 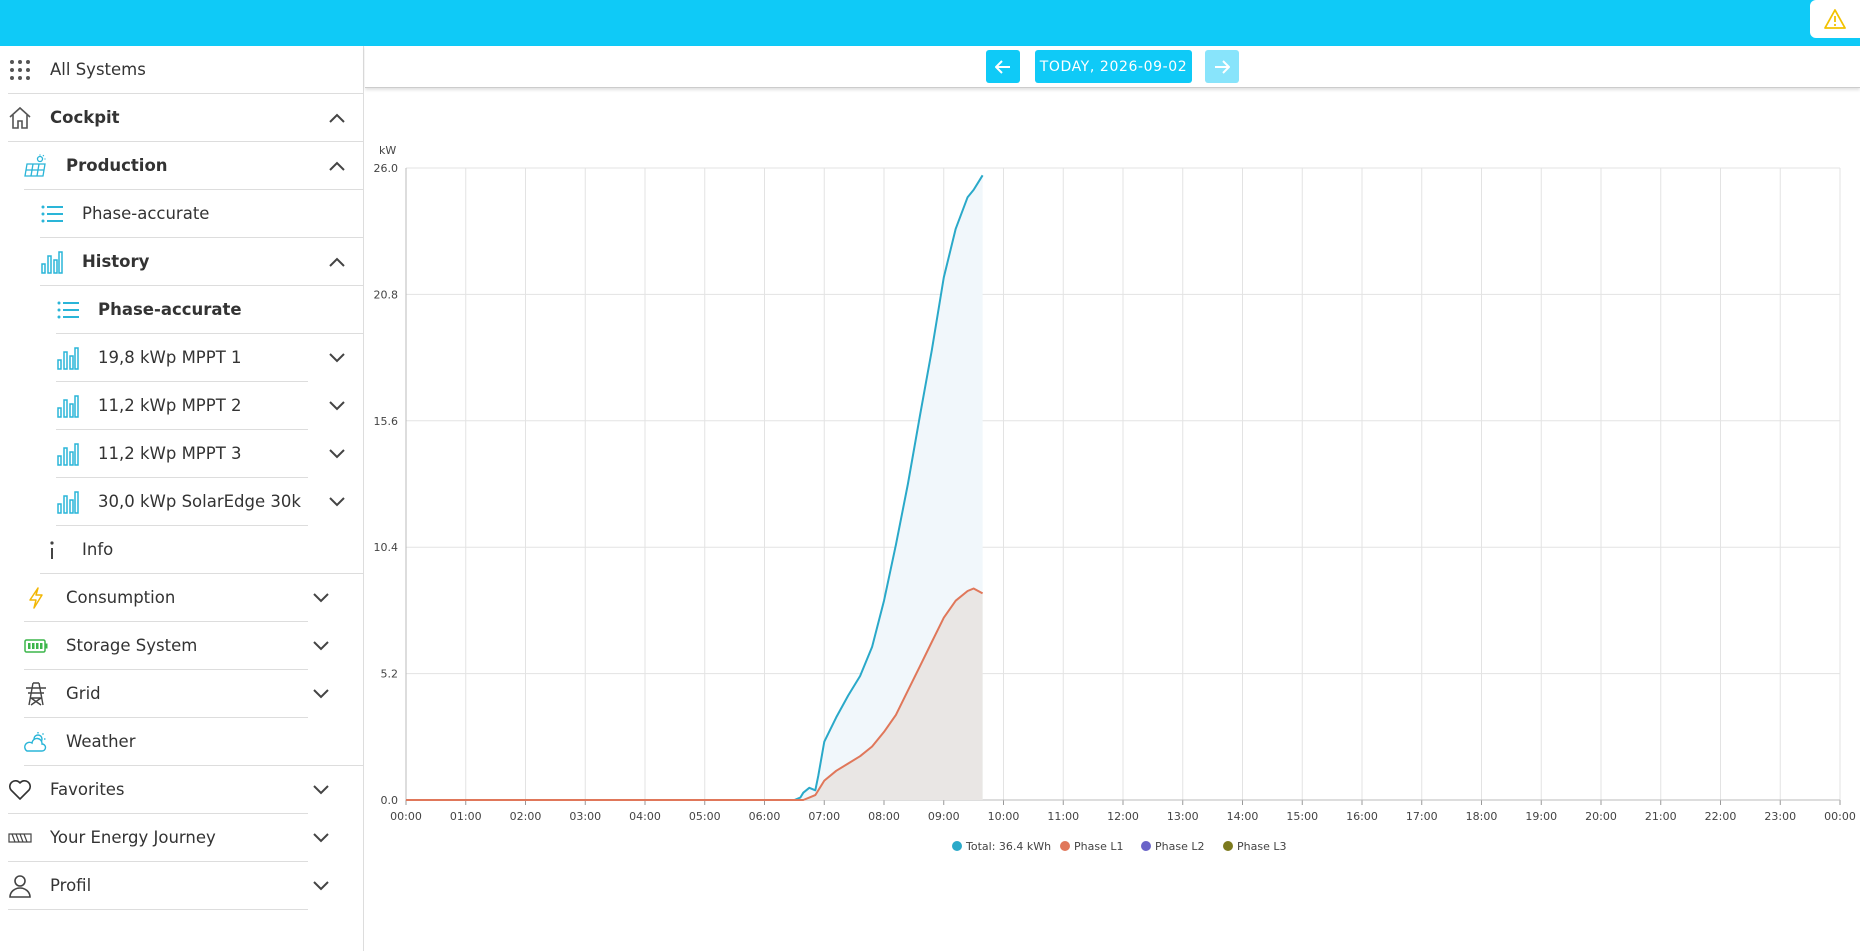 I want to click on solar-panel-icon, so click(x=36, y=166).